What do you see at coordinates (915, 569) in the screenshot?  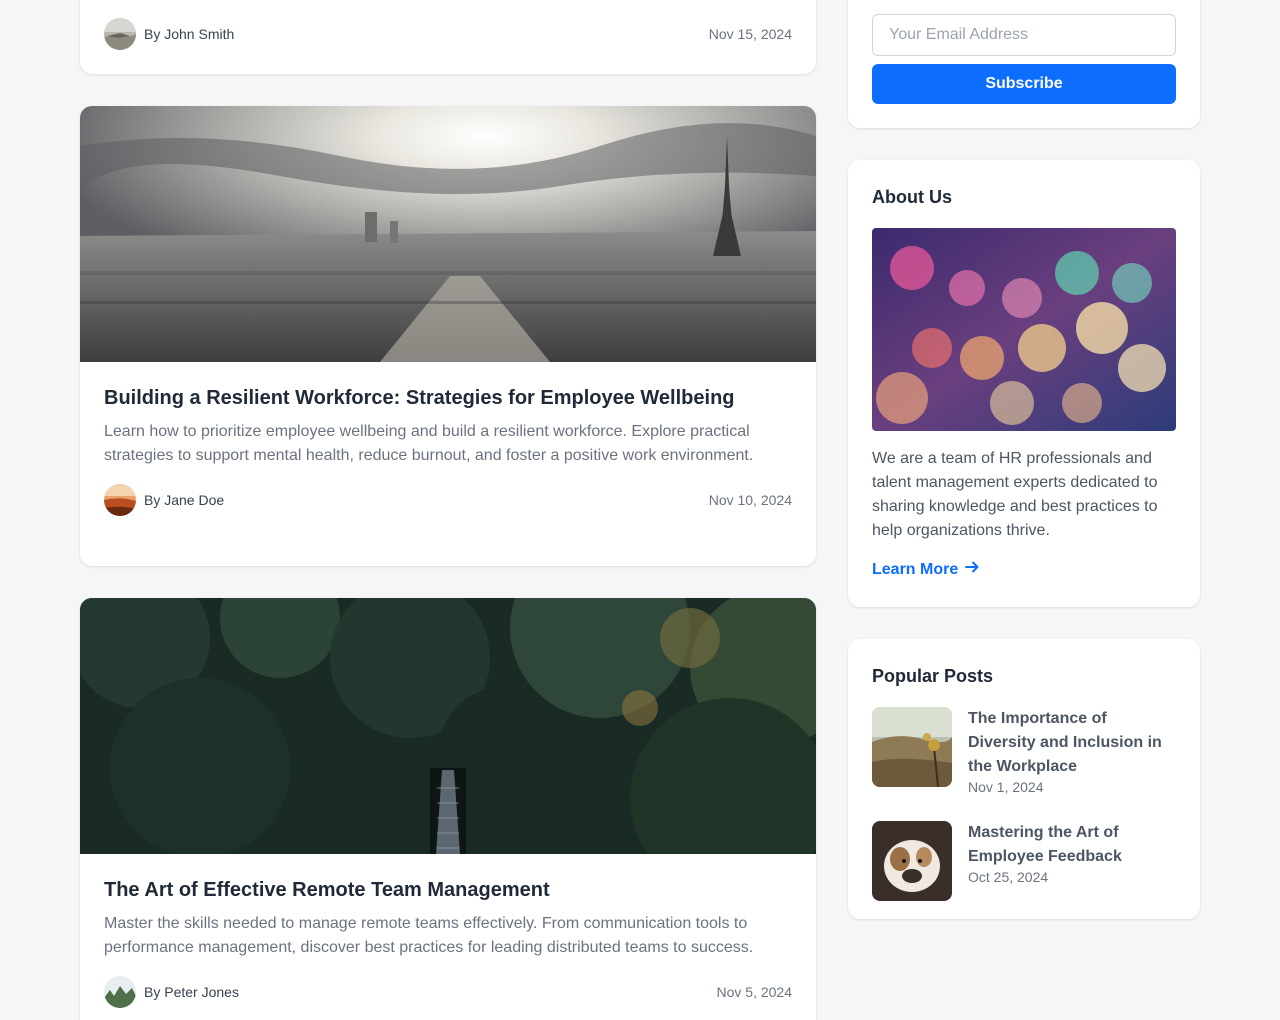 I see `learn-more-label: Learn More` at bounding box center [915, 569].